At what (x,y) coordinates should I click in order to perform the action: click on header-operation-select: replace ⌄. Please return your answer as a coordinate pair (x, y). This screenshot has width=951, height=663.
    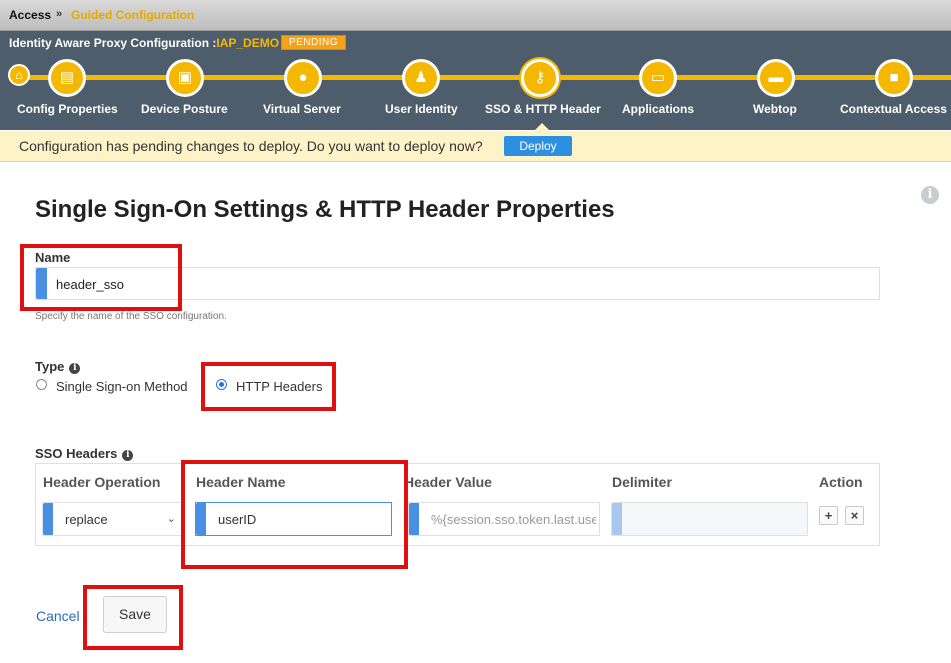
    Looking at the image, I should click on (112, 519).